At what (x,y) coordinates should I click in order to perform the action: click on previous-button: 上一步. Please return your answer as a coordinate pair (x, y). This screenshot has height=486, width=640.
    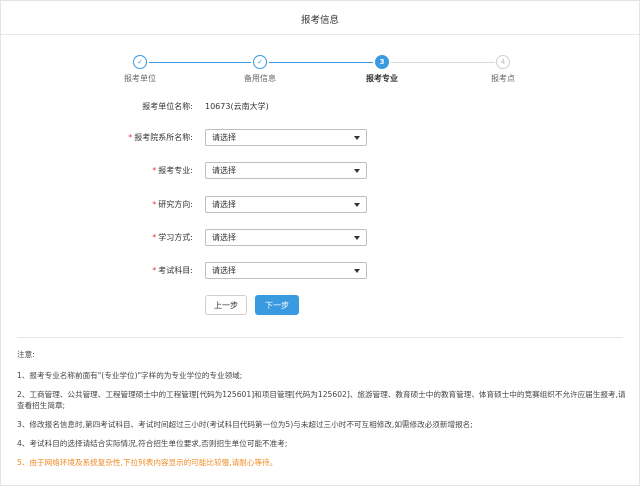
    Looking at the image, I should click on (226, 305).